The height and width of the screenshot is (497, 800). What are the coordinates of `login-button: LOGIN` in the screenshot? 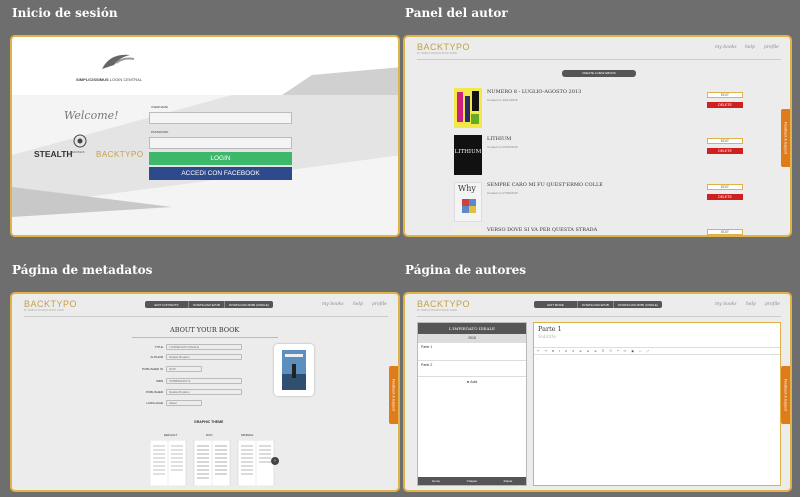 It's located at (220, 158).